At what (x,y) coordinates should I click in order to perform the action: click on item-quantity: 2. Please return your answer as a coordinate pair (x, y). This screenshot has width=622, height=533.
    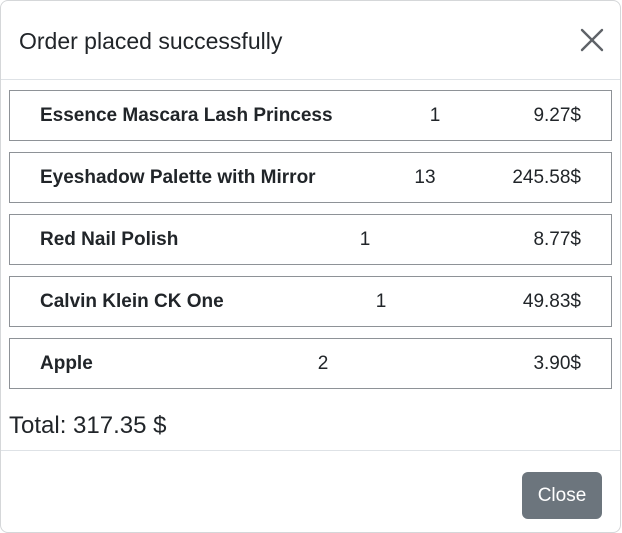
    Looking at the image, I should click on (323, 363).